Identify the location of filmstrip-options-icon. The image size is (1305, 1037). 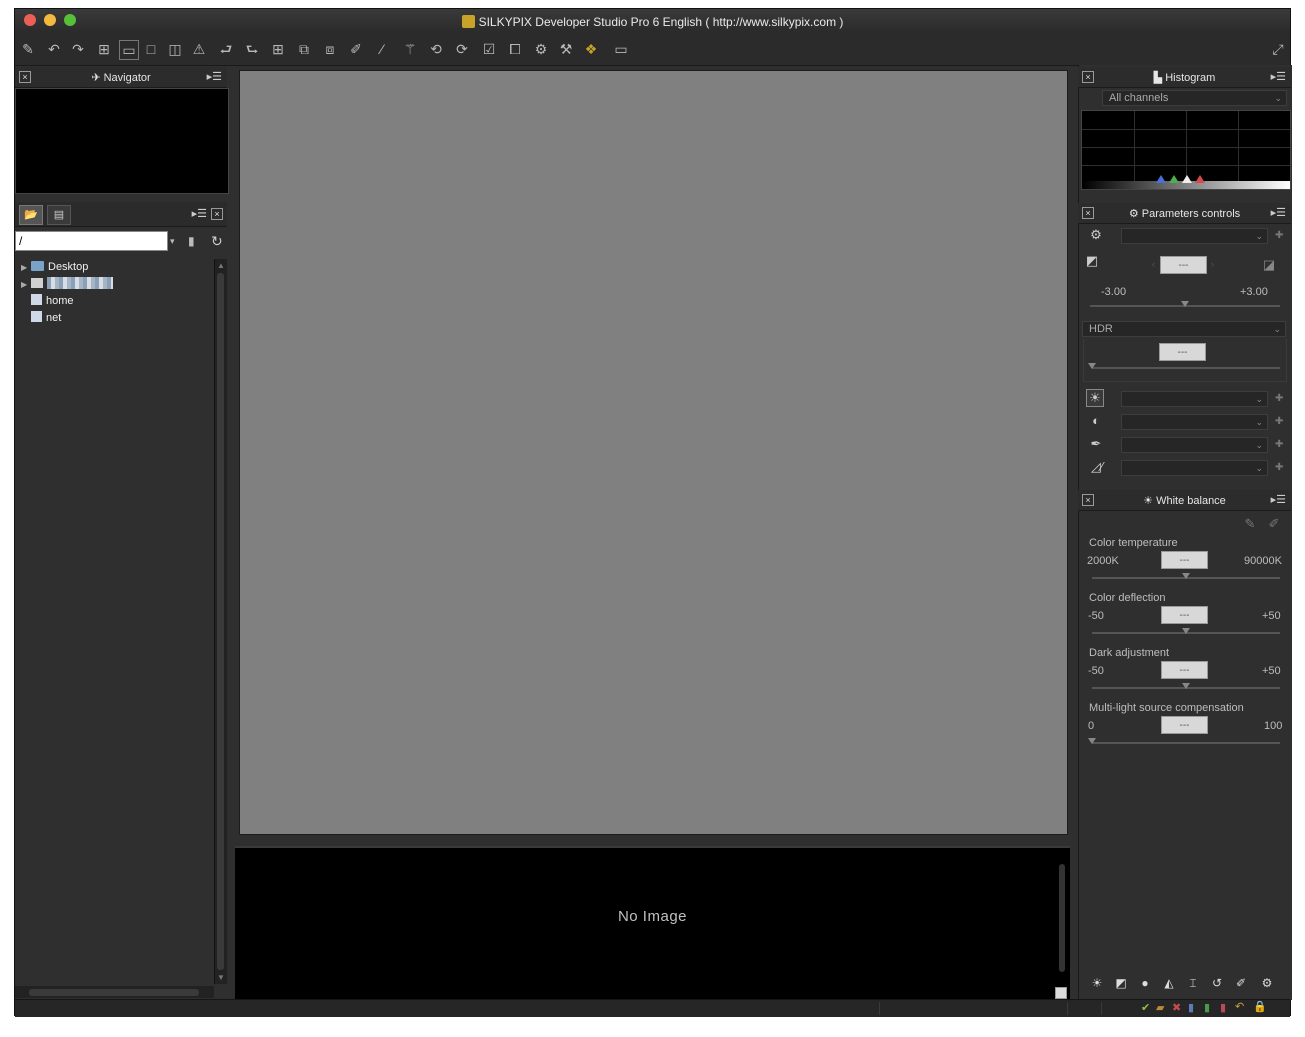
(1061, 993).